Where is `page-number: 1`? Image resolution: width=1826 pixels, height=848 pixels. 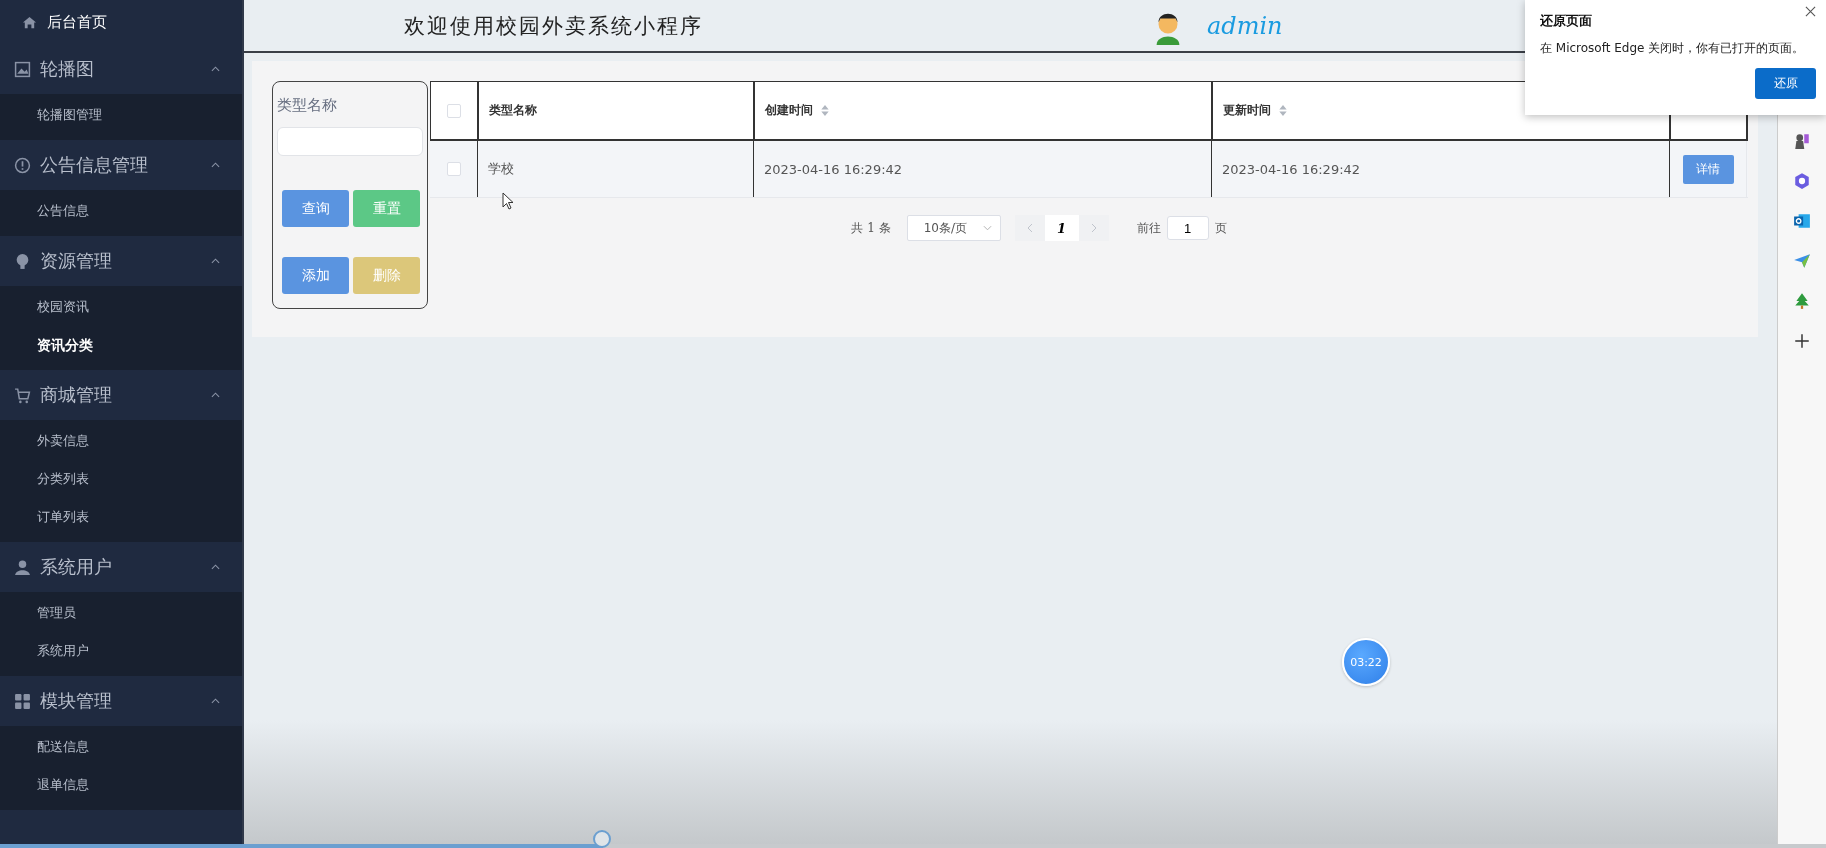
page-number: 1 is located at coordinates (1061, 228).